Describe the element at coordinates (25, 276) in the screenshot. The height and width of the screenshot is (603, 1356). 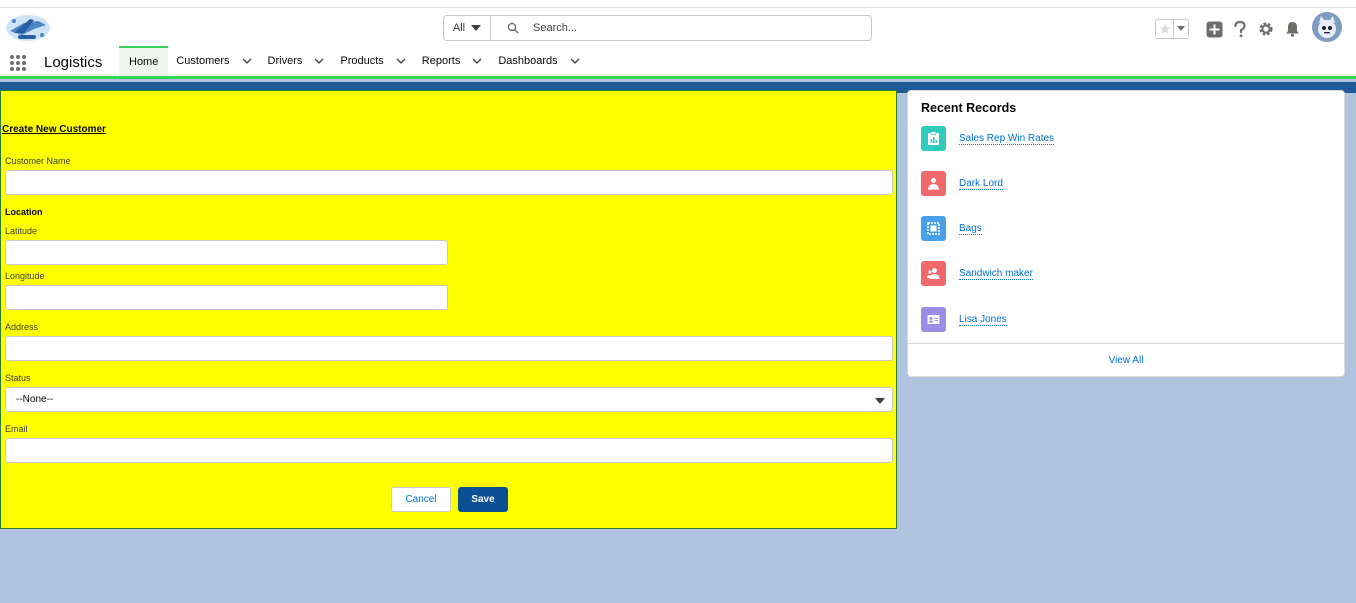
I see `longitude-label: Longitude` at that location.